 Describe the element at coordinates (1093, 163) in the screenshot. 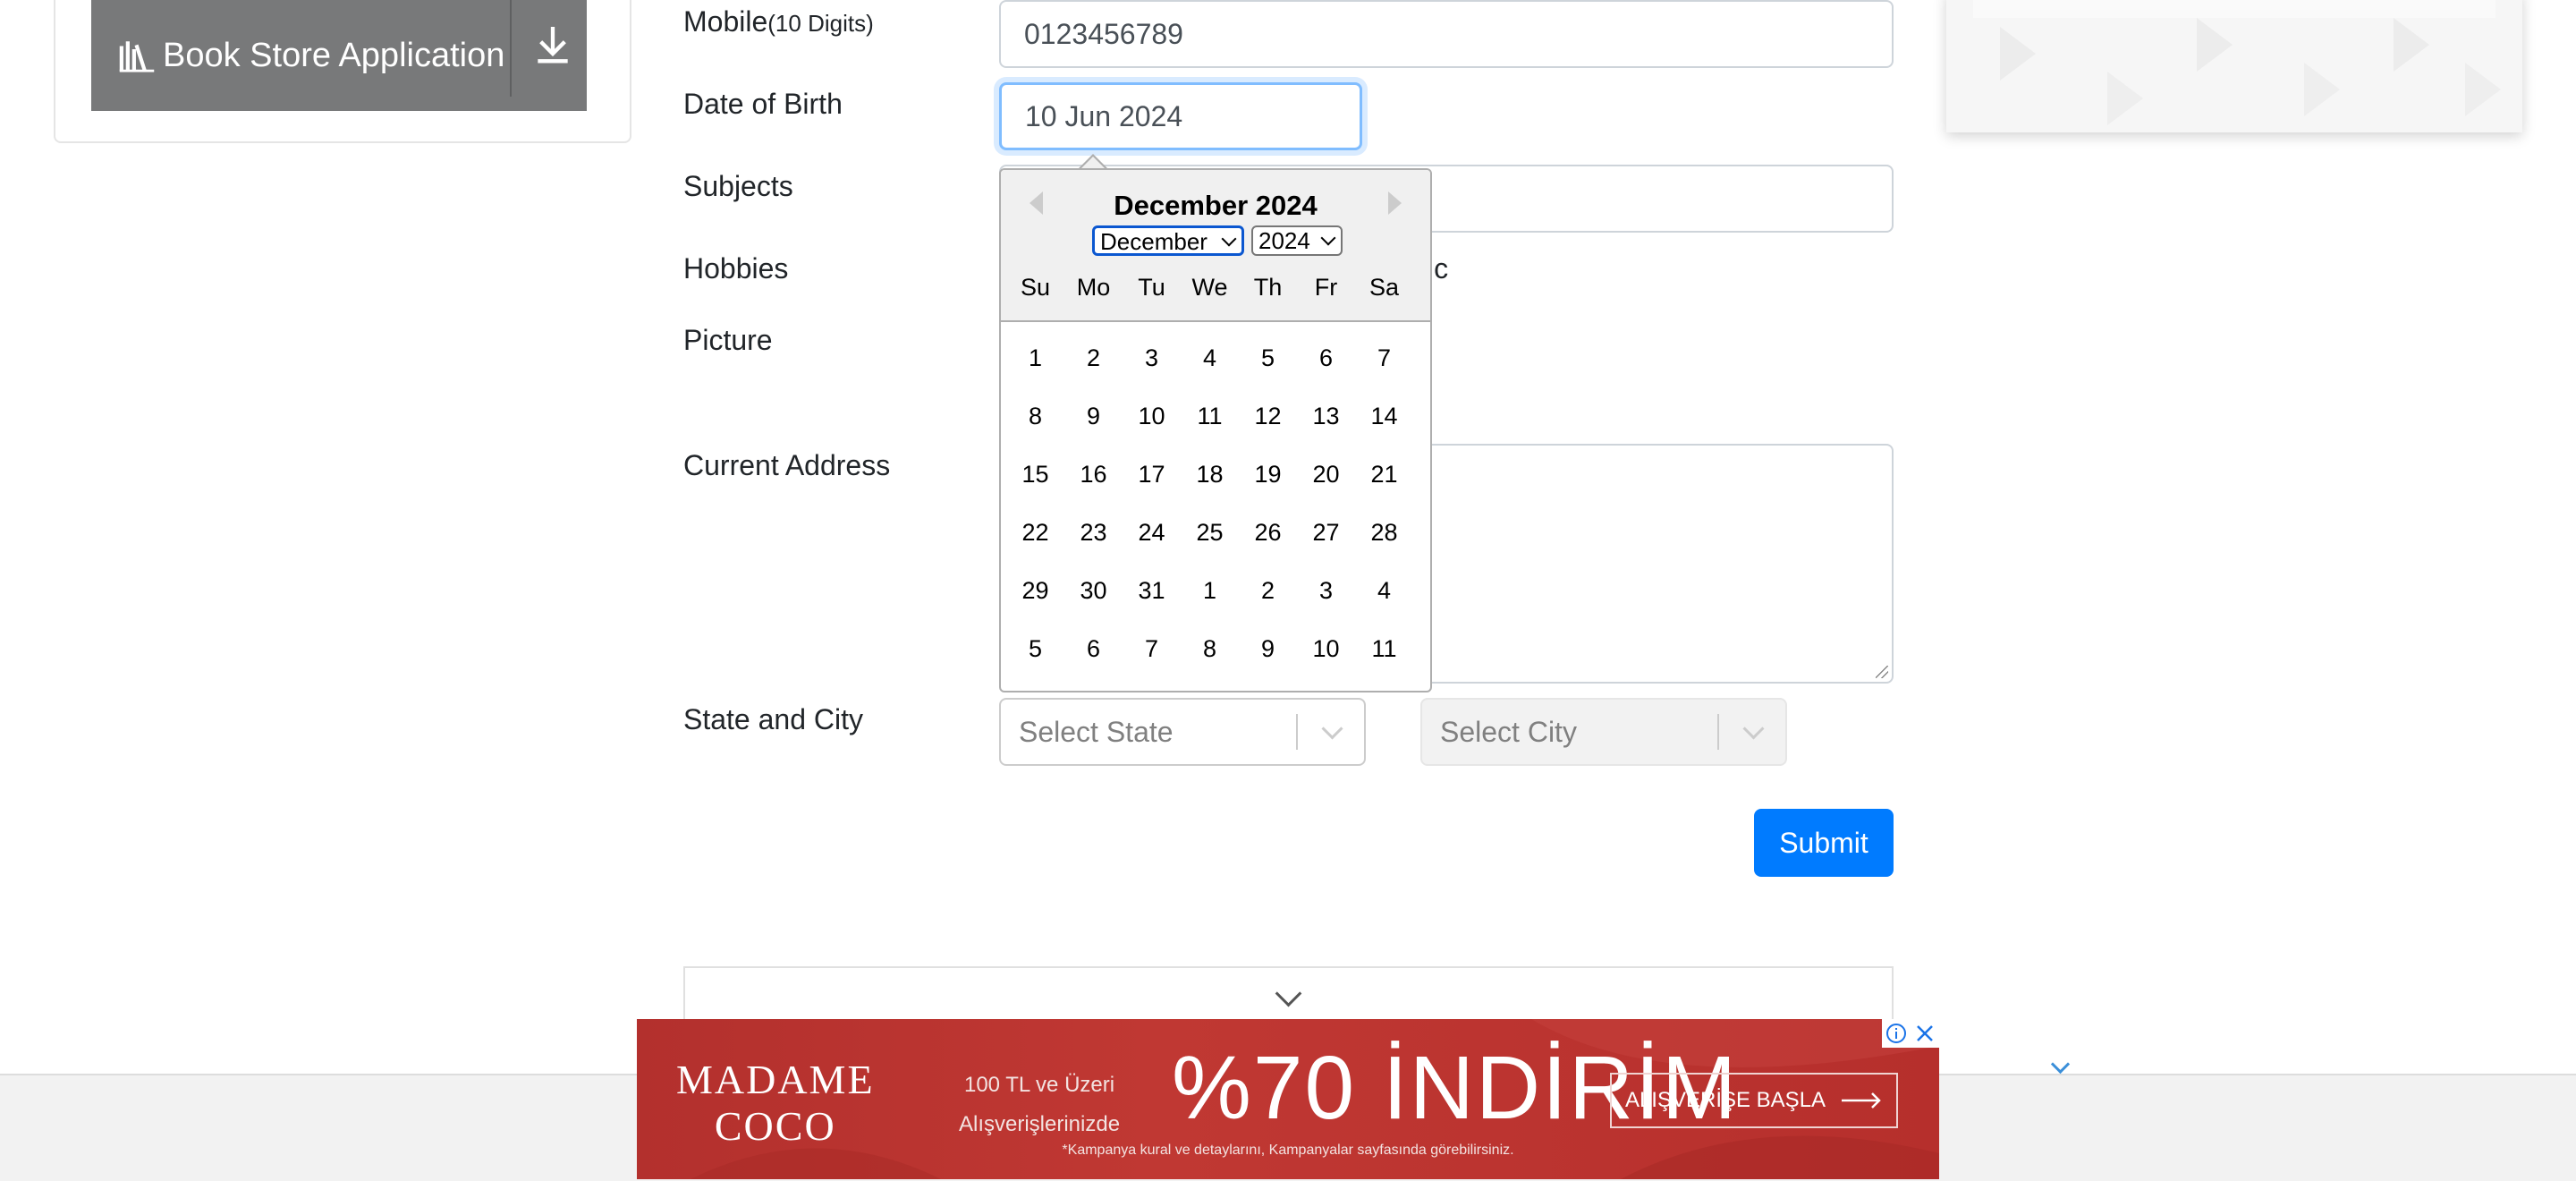

I see `datepicker-pointer-inner` at that location.